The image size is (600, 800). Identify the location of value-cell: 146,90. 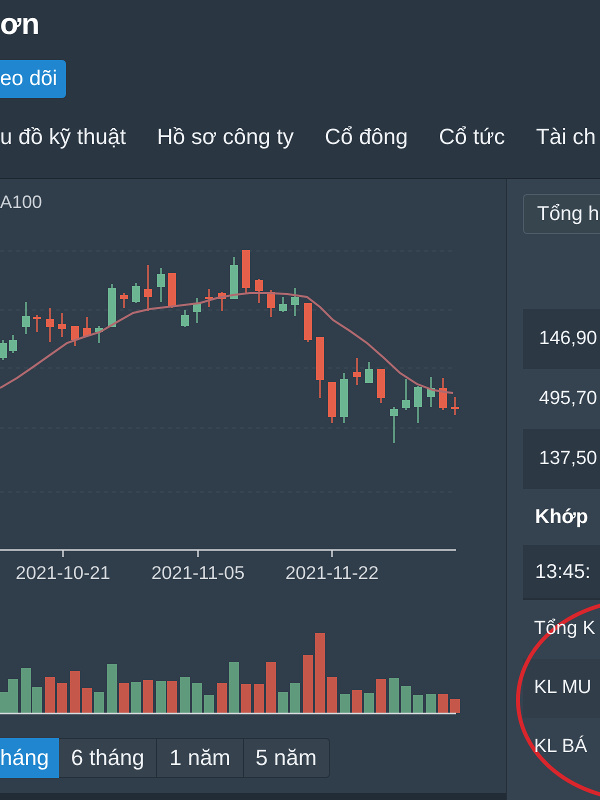
(561, 339).